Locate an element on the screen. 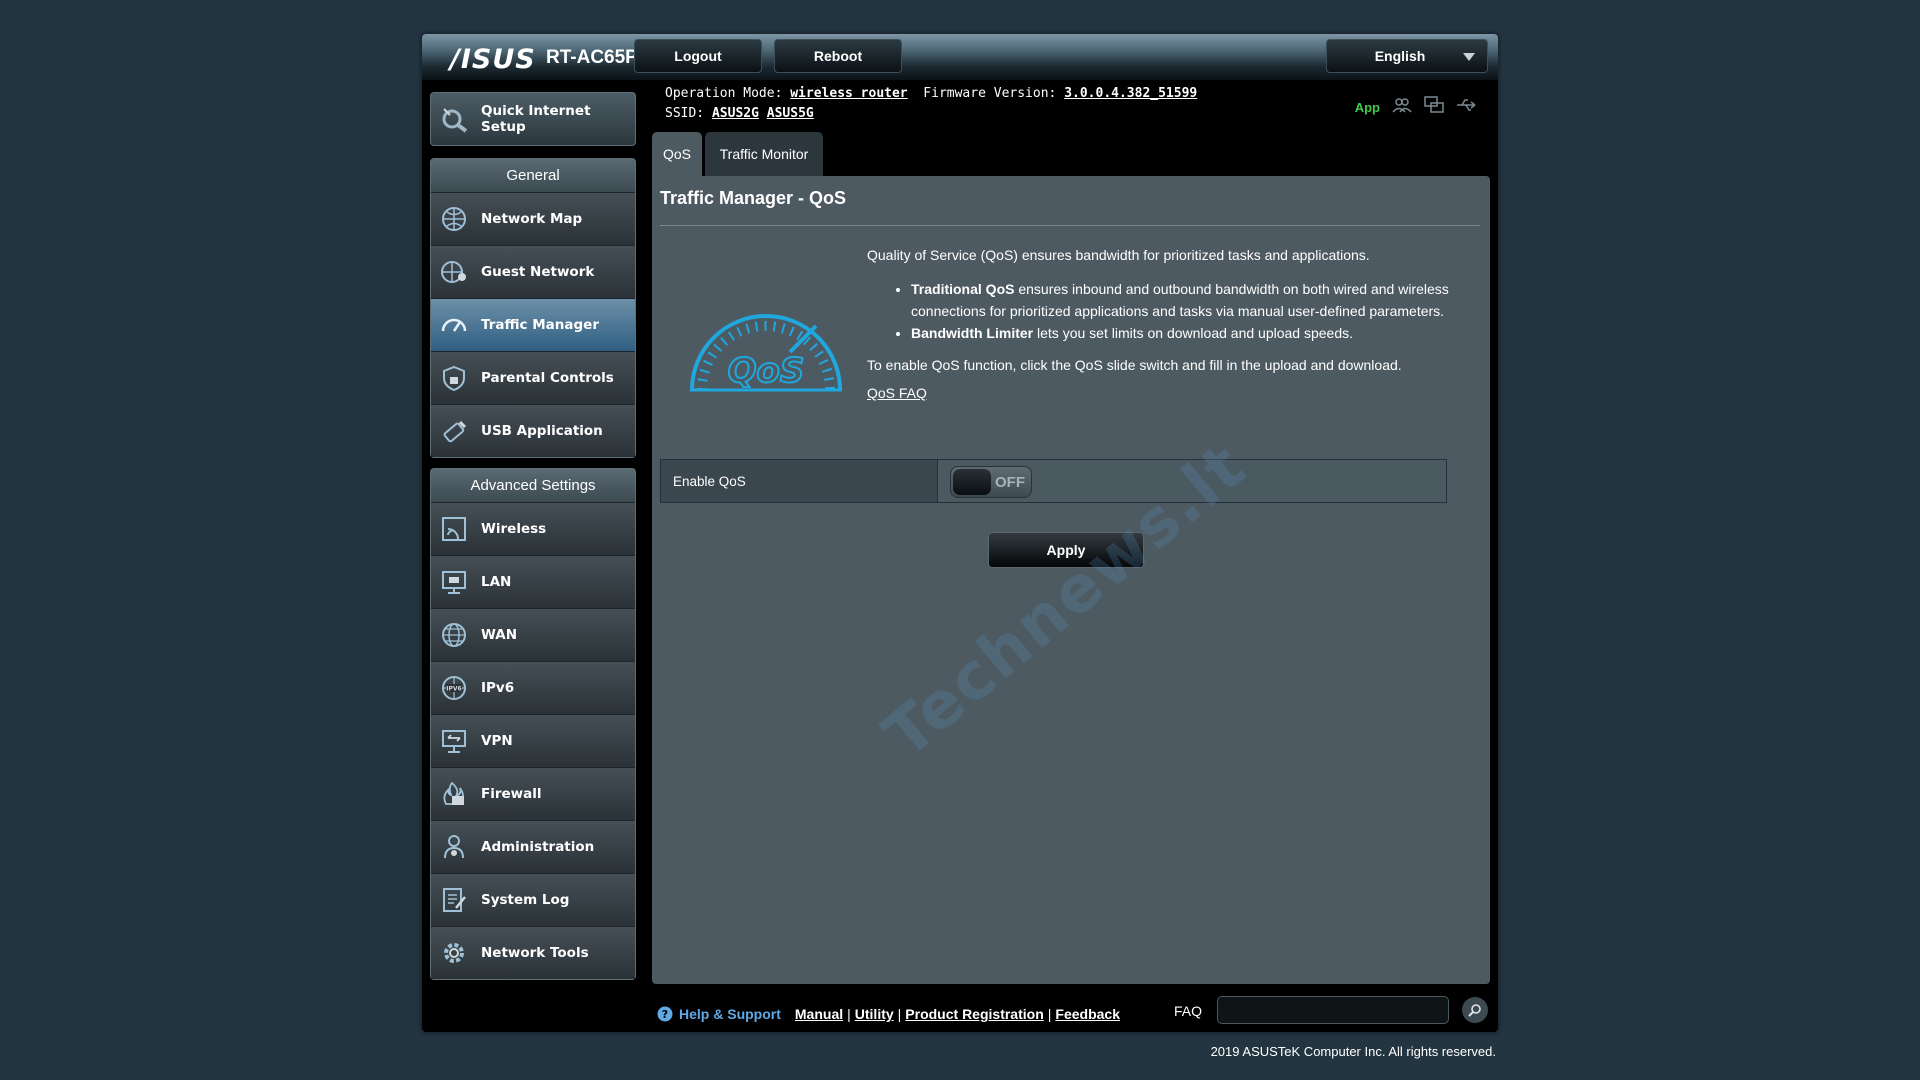 The width and height of the screenshot is (1920, 1080). usb-status-icon is located at coordinates (1467, 107).